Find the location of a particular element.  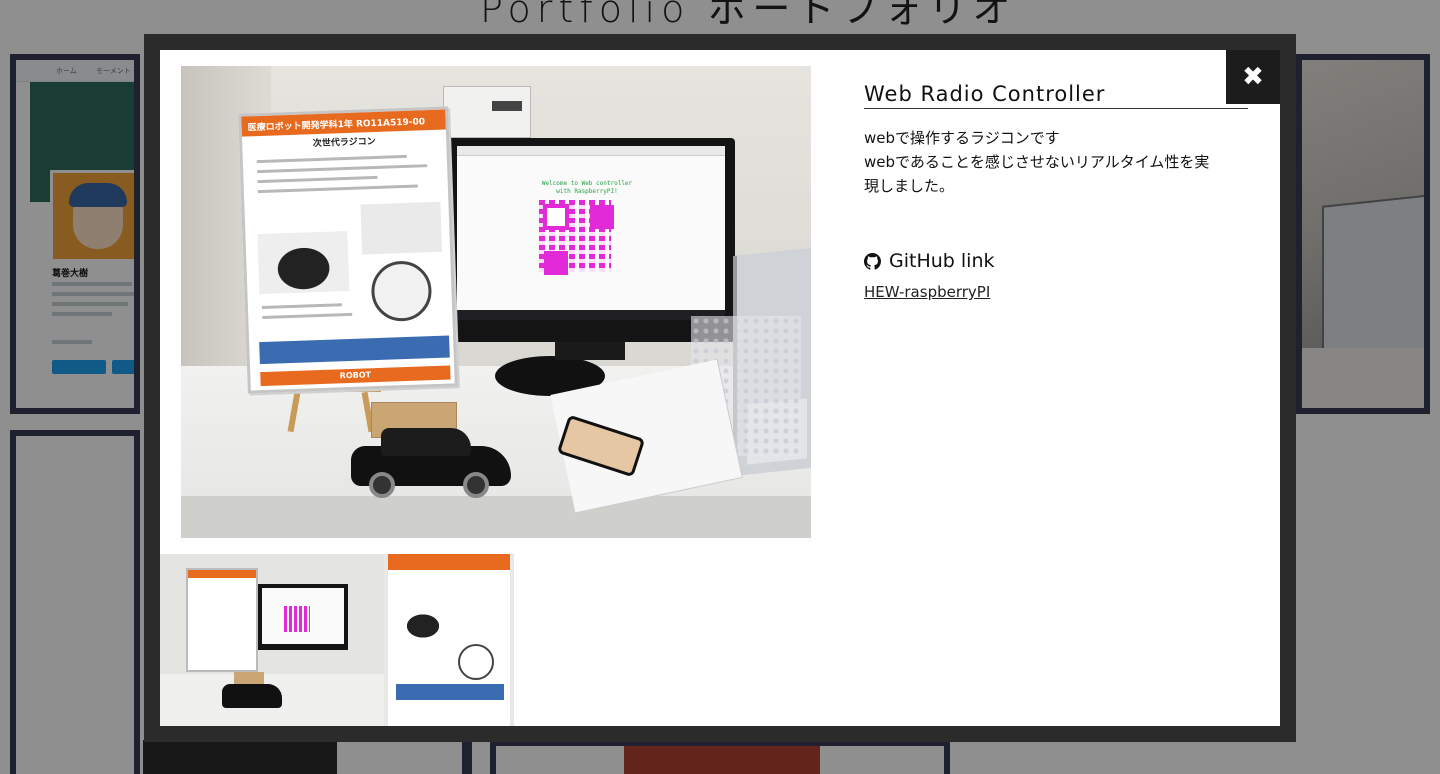

github-heading-label: GitHub link is located at coordinates (942, 261).